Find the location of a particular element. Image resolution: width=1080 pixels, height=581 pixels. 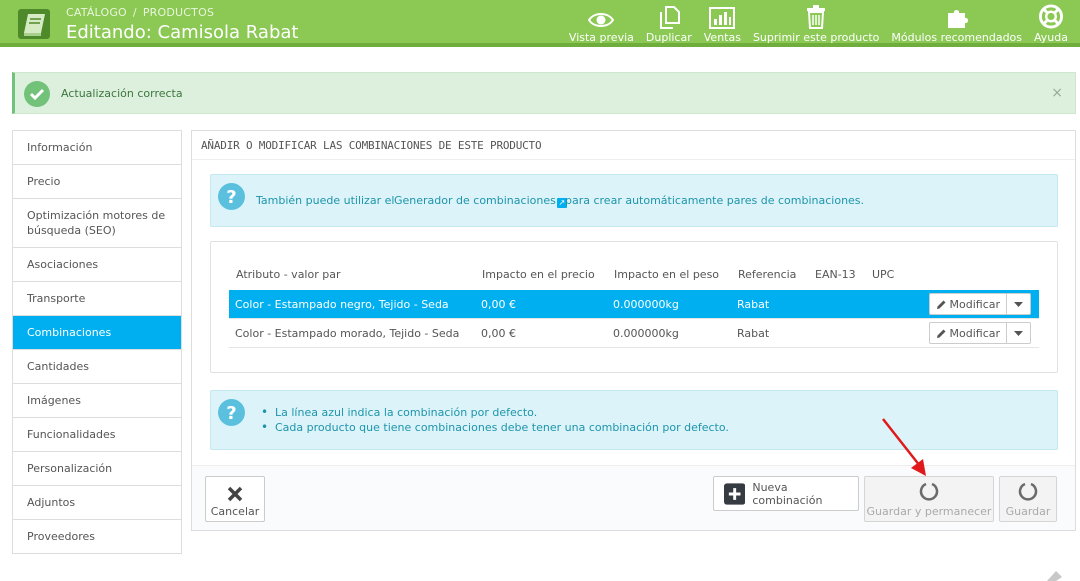

new-combination-label: Nueva combinación is located at coordinates (787, 493).